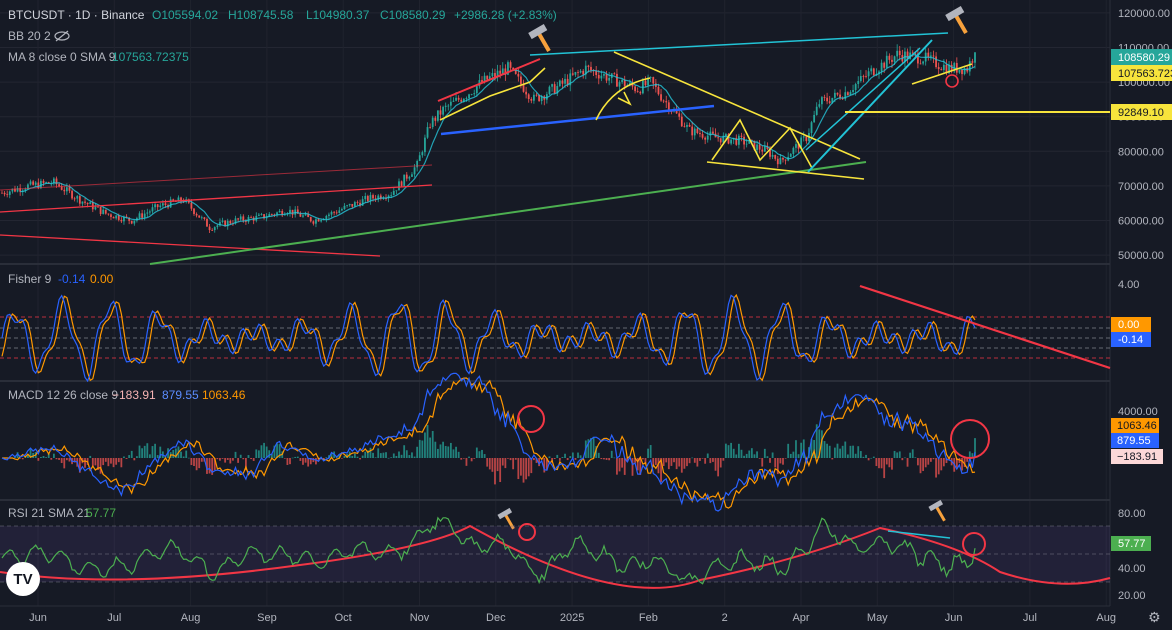 This screenshot has width=1172, height=630. I want to click on time-tick-label: Feb, so click(648, 618).